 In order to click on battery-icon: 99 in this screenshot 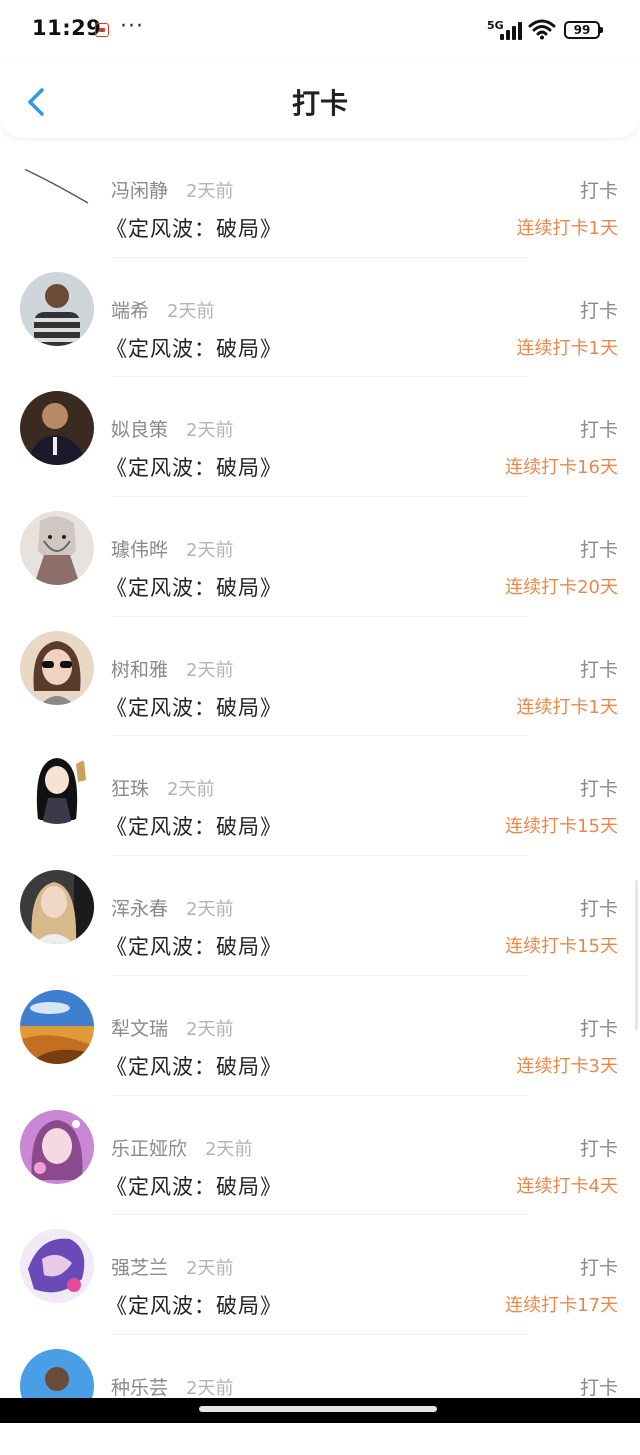, I will do `click(583, 30)`.